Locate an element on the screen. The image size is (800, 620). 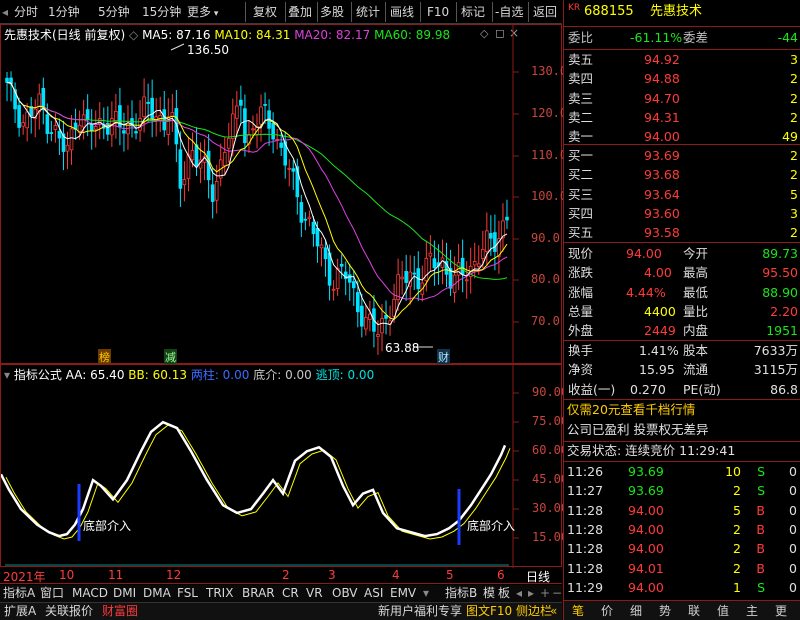
tick-row: 11:28 94.01 2 B 0 is located at coordinates (682, 569).